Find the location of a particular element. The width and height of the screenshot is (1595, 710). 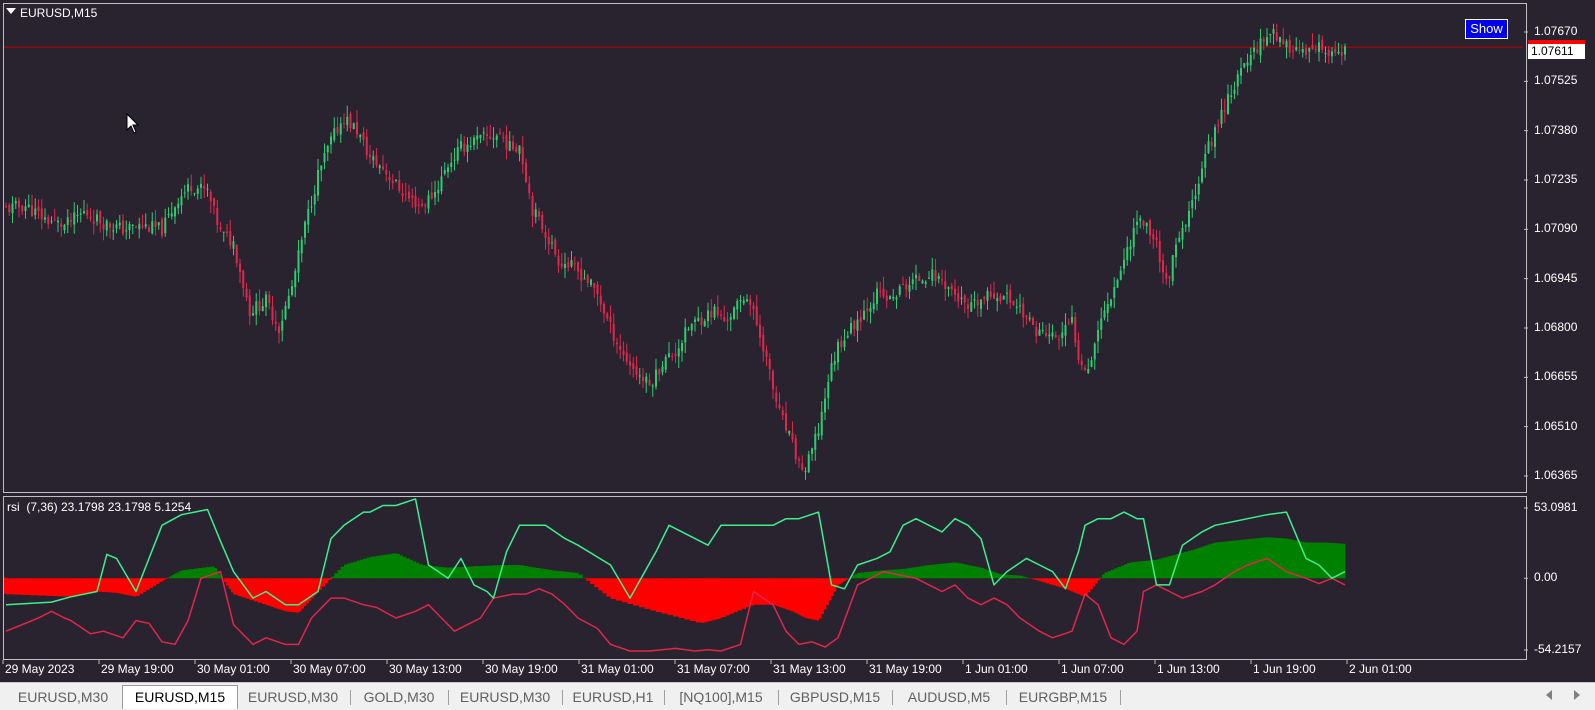

price-tick-label: 1.07670 is located at coordinates (1556, 31).